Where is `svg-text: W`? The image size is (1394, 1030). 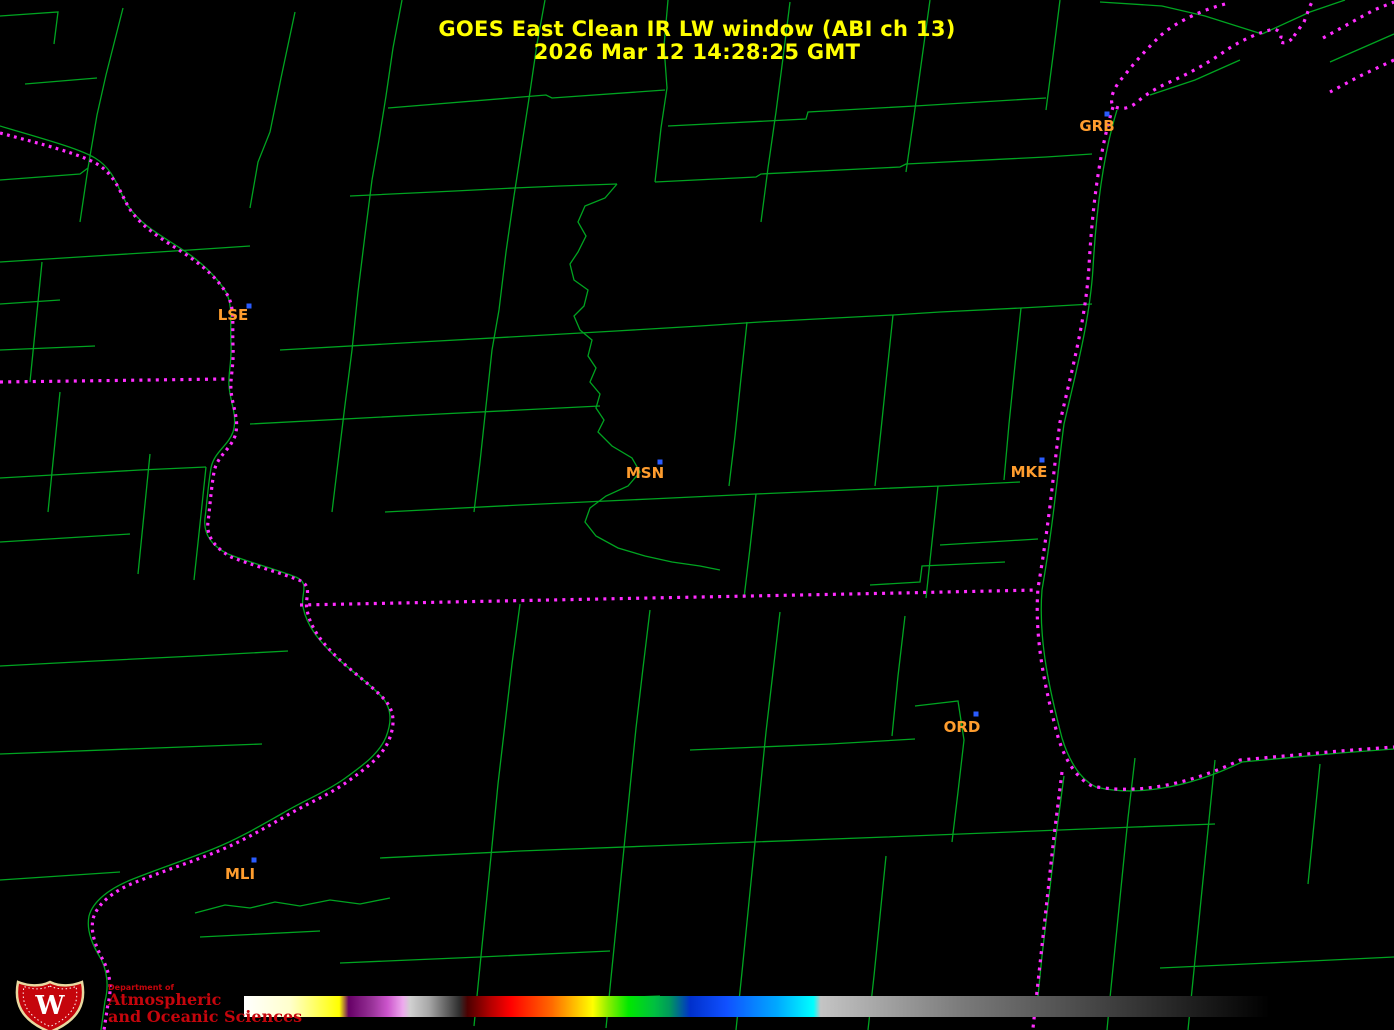 svg-text: W is located at coordinates (49, 1006).